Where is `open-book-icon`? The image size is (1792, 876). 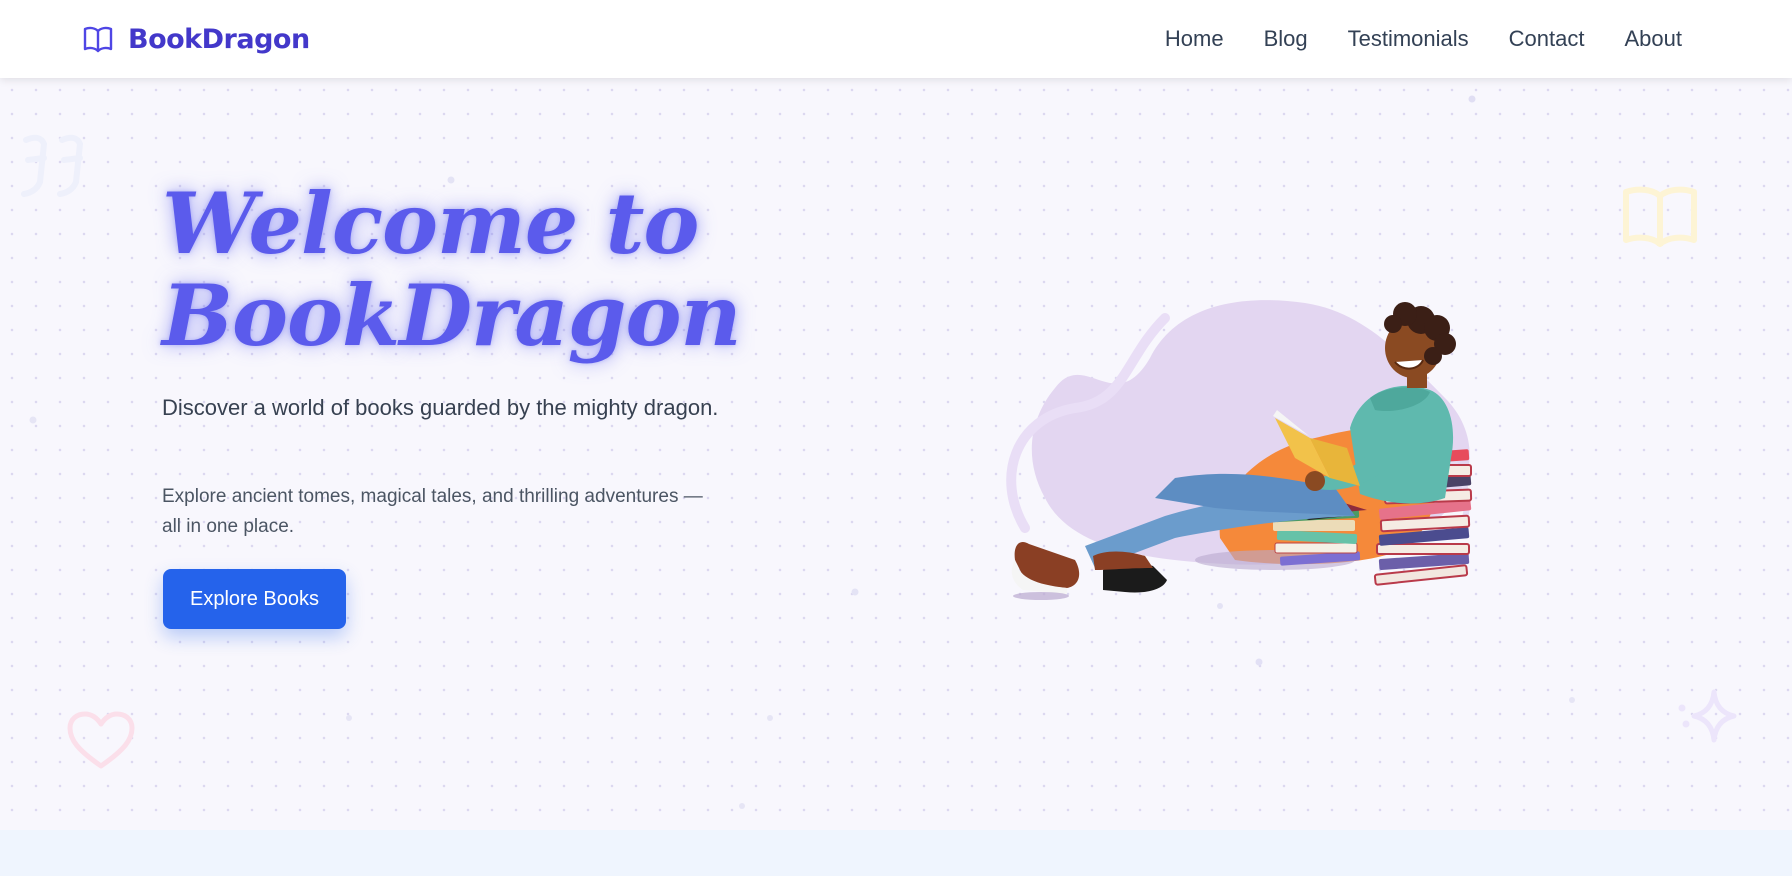 open-book-icon is located at coordinates (98, 39).